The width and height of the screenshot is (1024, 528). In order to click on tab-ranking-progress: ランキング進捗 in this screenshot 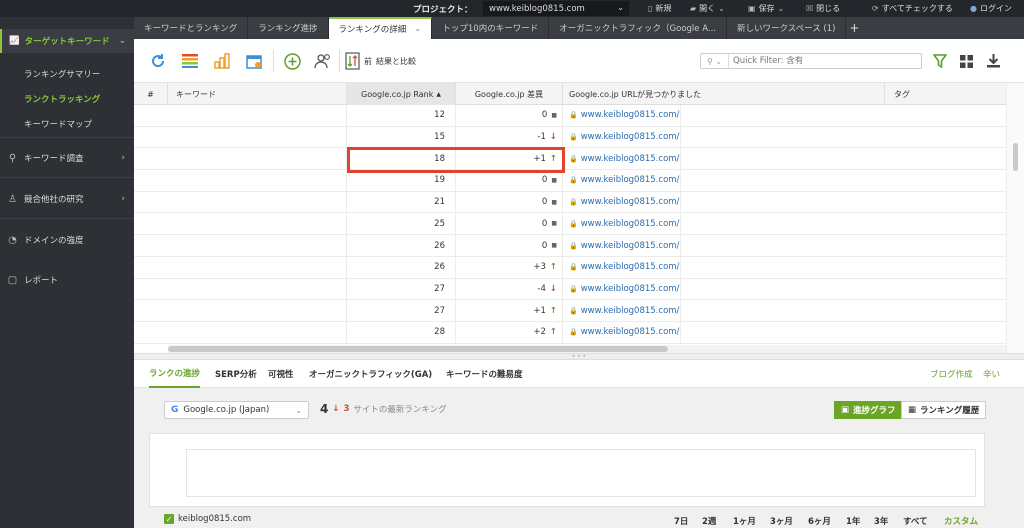, I will do `click(288, 28)`.